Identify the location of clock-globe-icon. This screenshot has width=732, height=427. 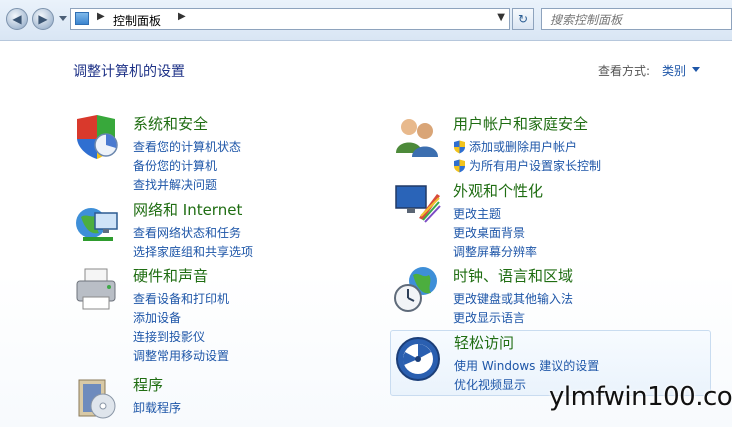
(417, 289).